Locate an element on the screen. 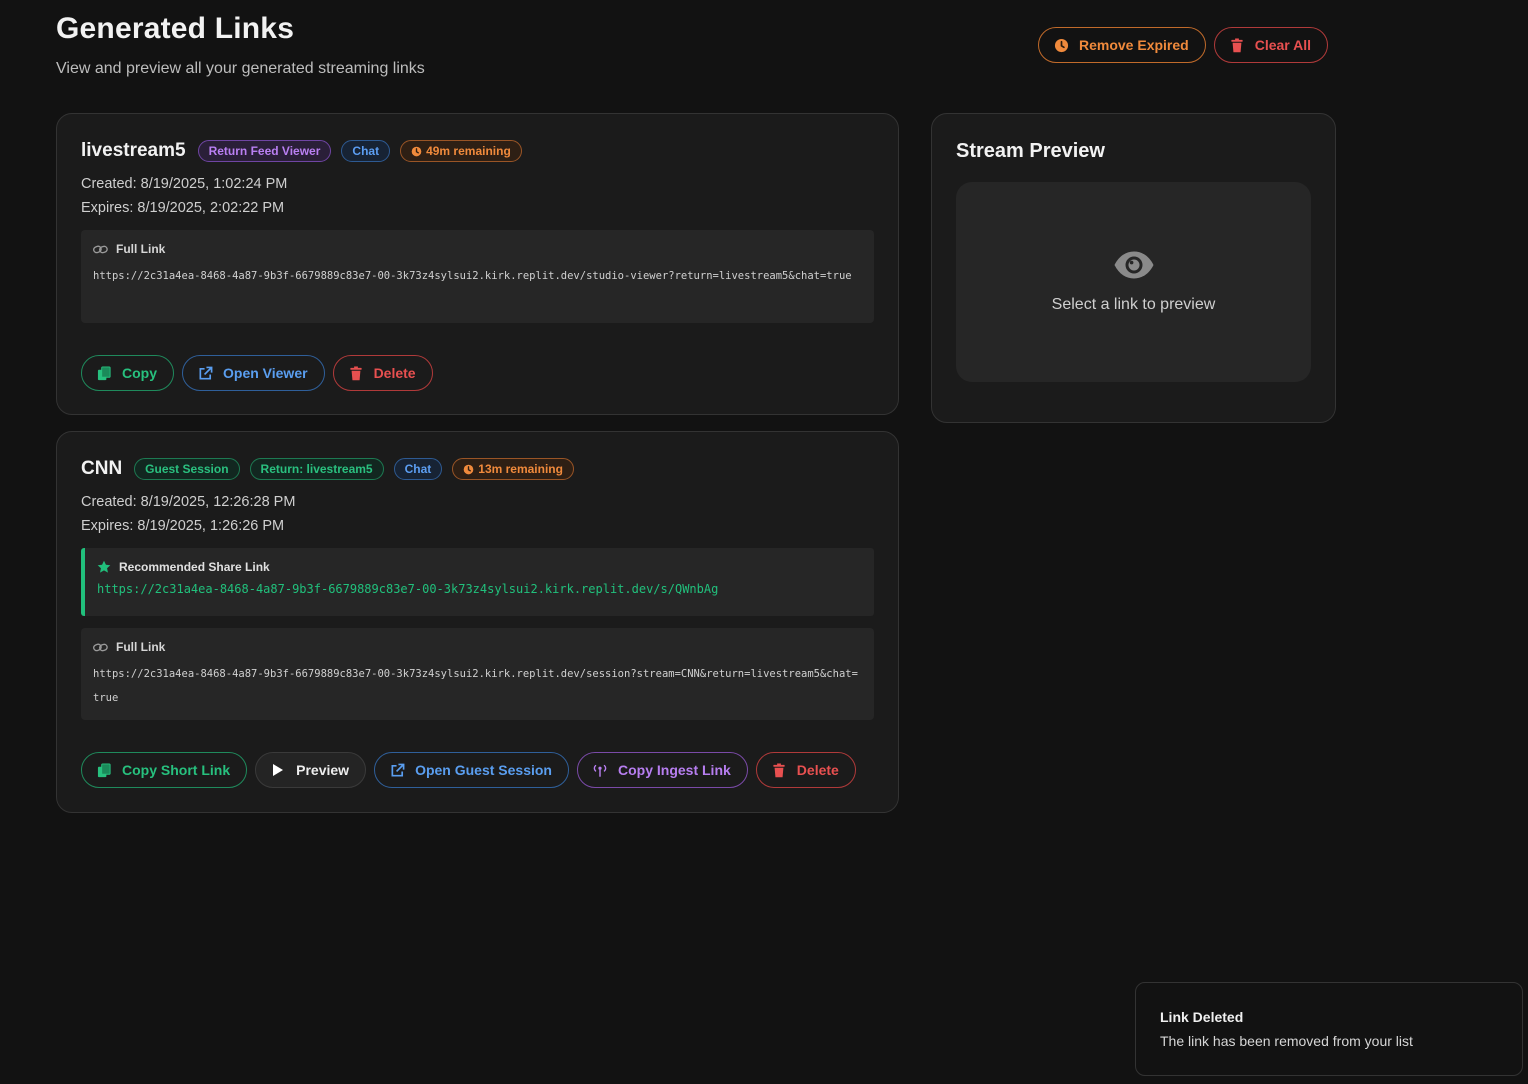 The image size is (1528, 1084). preview-title: Stream Preview is located at coordinates (1030, 151).